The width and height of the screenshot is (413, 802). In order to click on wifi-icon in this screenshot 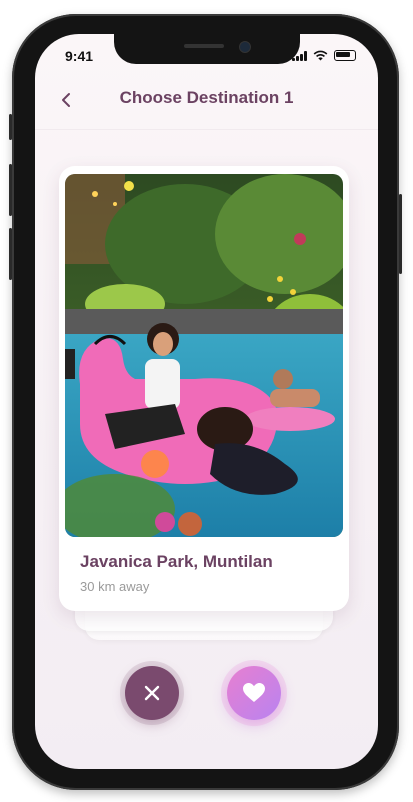, I will do `click(320, 55)`.